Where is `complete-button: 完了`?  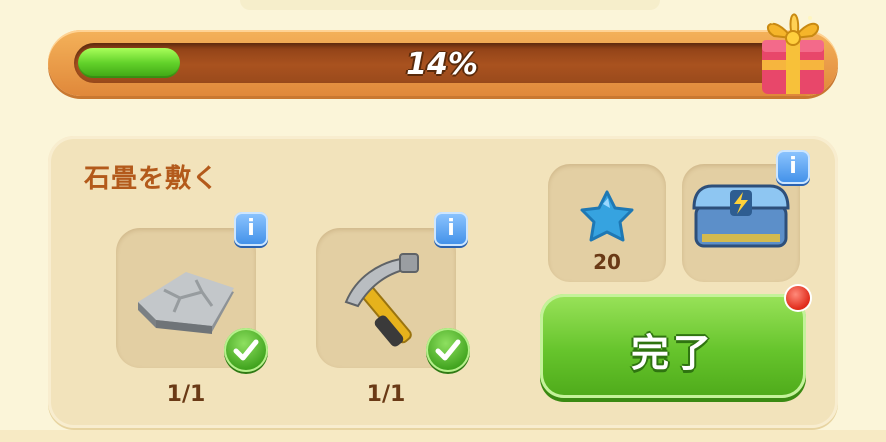
complete-button: 完了 is located at coordinates (673, 346).